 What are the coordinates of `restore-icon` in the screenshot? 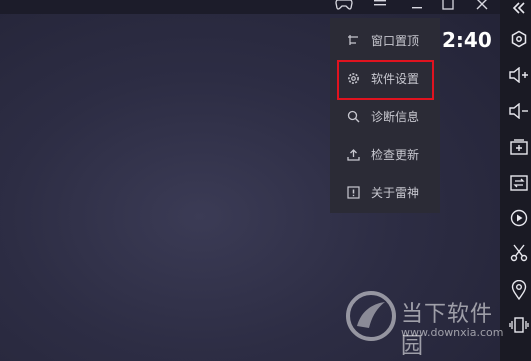 It's located at (448, 7).